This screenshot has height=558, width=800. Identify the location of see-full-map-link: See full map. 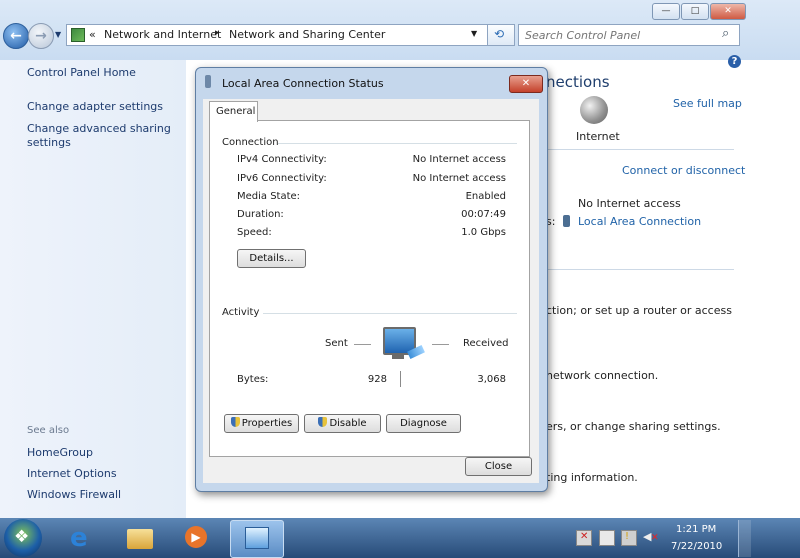
(707, 103).